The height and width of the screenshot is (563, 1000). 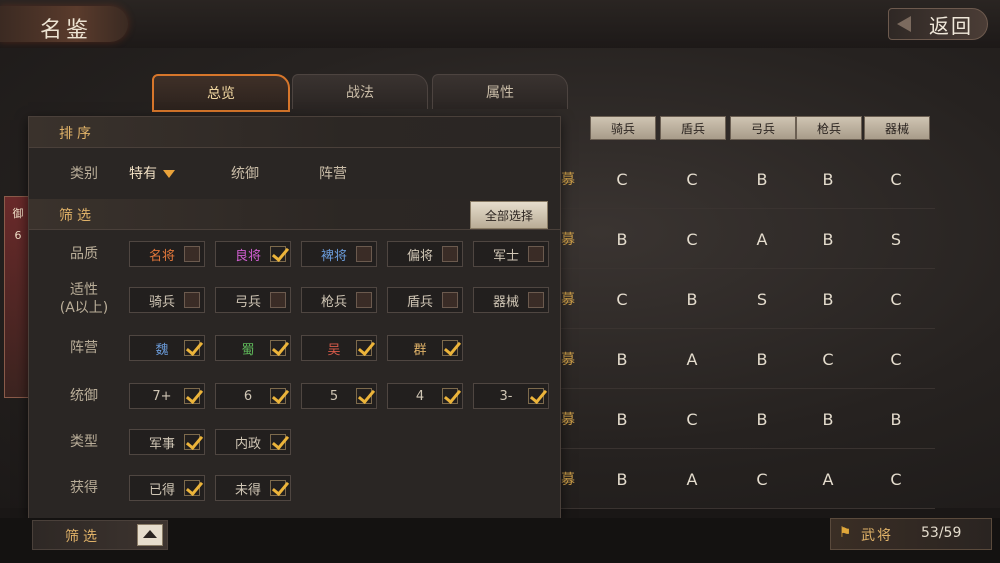 I want to click on filter-toggle-button: 筛选, so click(x=100, y=535).